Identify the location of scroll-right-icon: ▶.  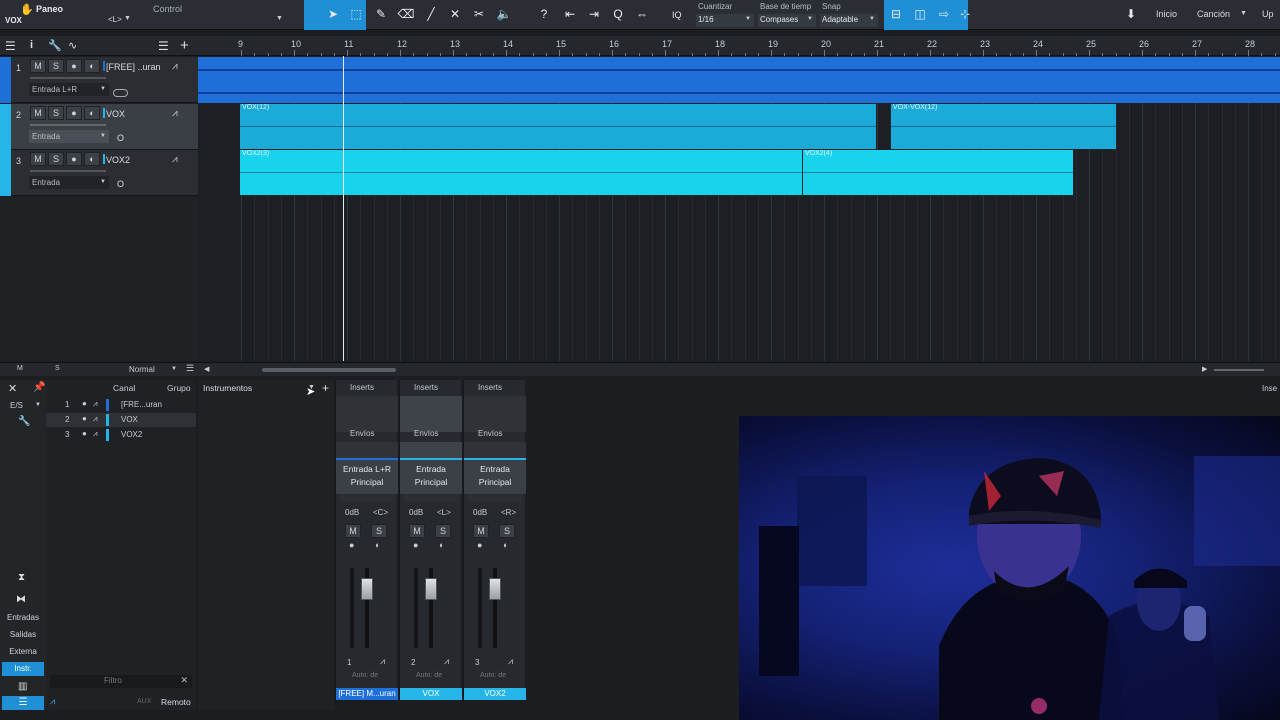
(1204, 369).